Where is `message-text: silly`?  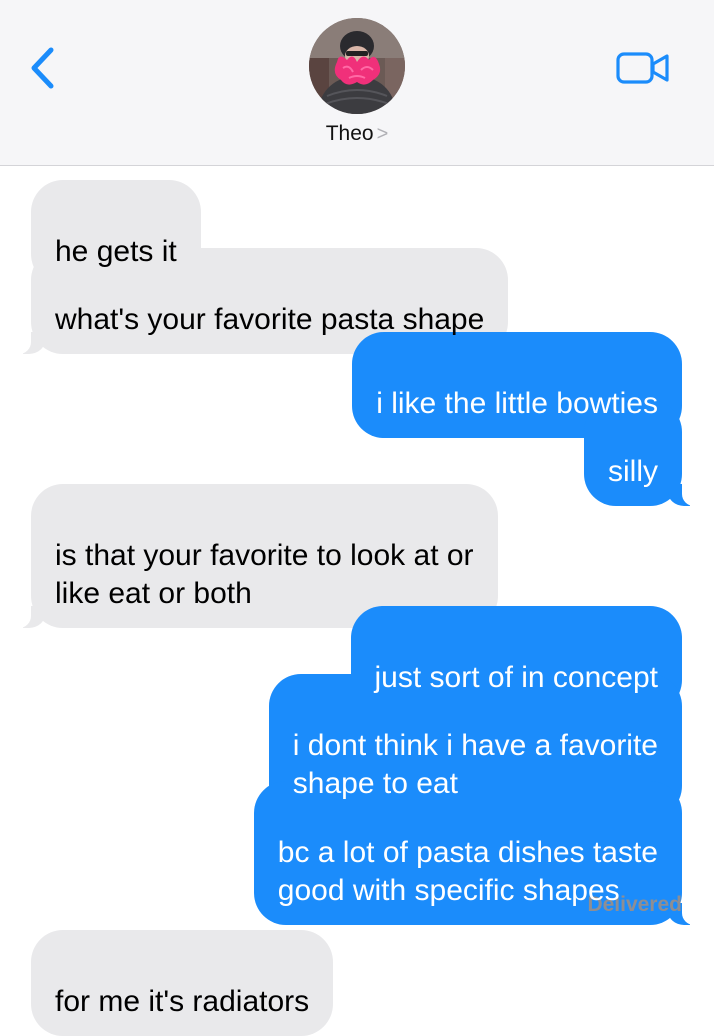 message-text: silly is located at coordinates (633, 471).